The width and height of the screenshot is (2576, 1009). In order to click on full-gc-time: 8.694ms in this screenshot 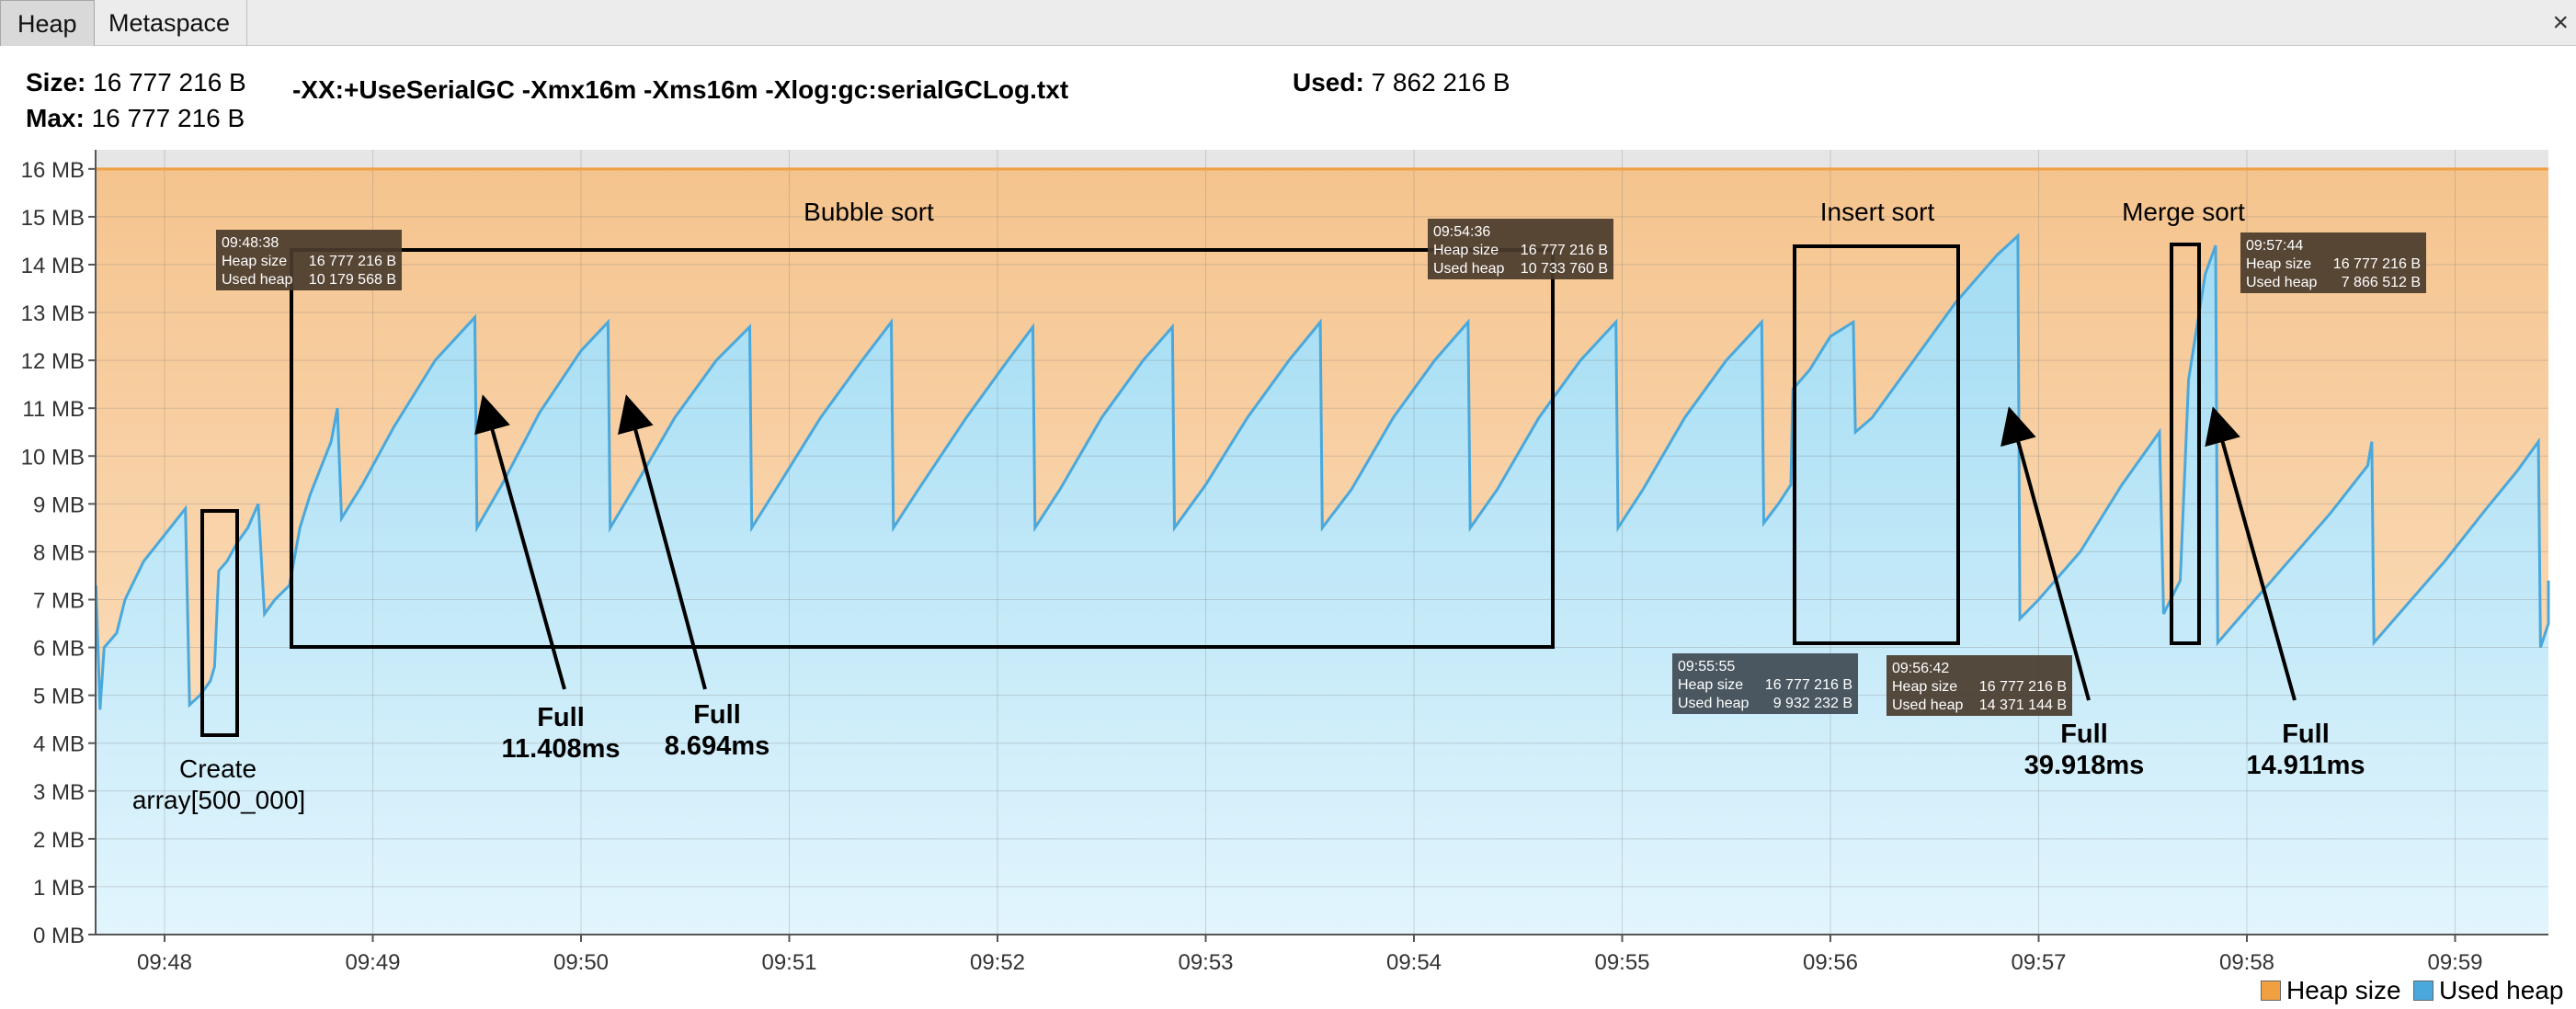, I will do `click(717, 746)`.